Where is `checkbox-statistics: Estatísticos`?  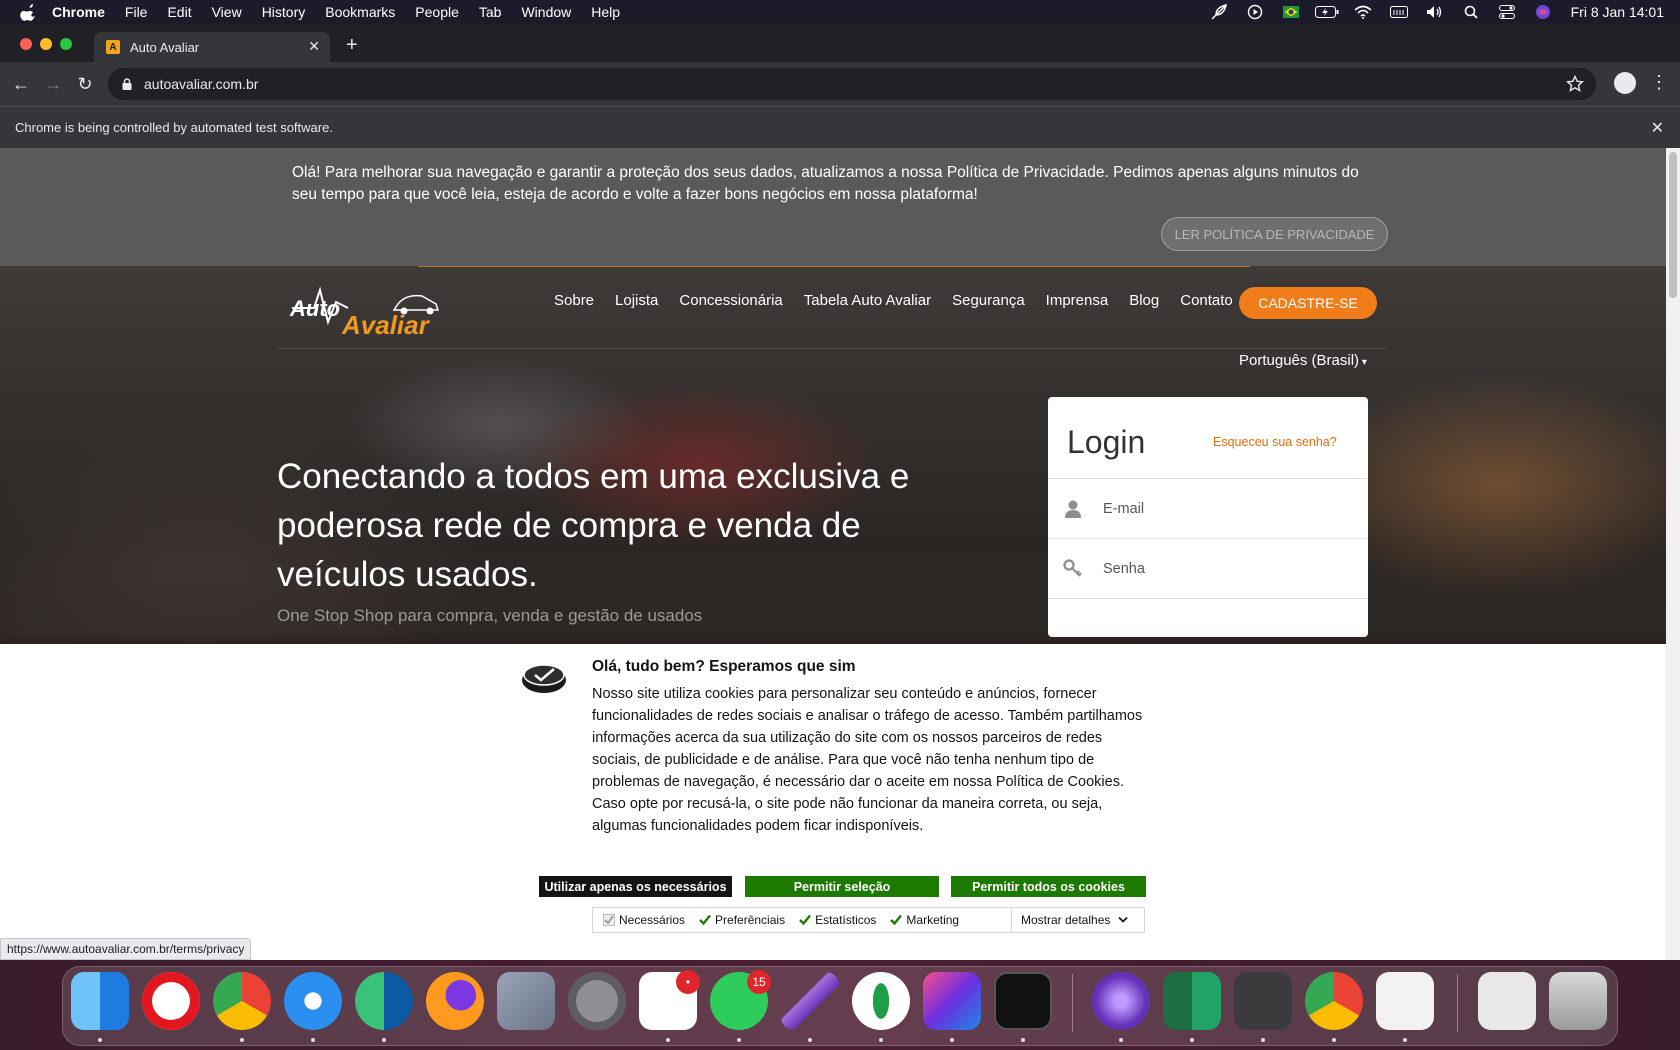 checkbox-statistics: Estatísticos is located at coordinates (837, 920).